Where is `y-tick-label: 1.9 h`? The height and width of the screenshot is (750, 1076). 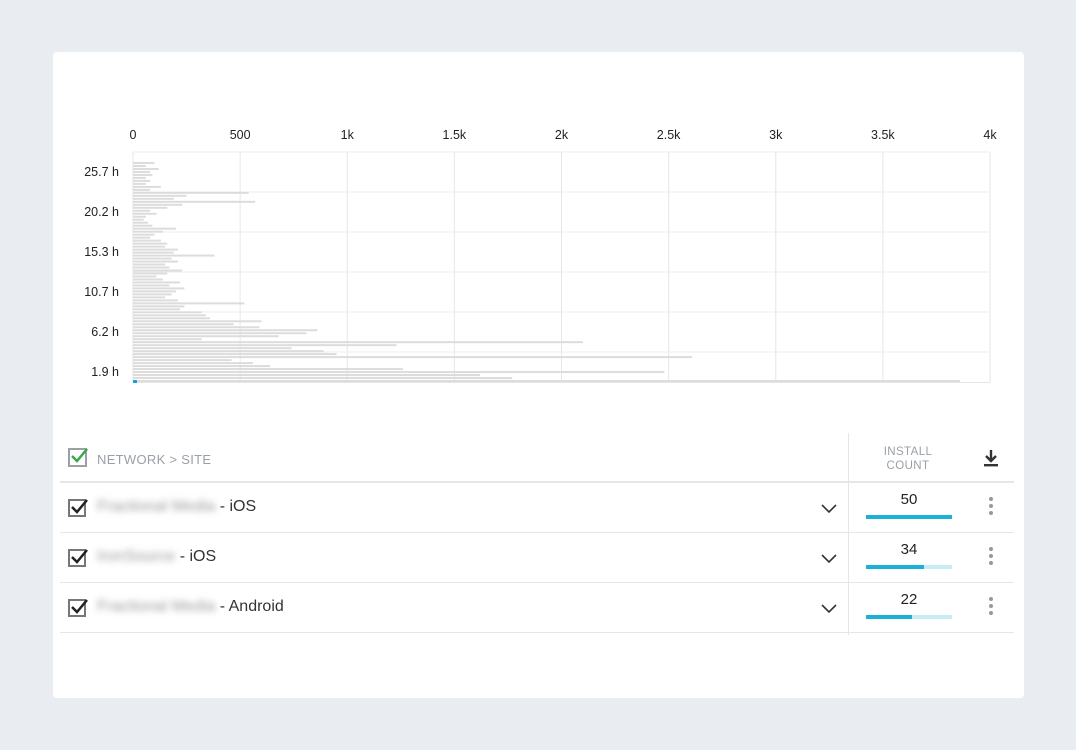
y-tick-label: 1.9 h is located at coordinates (105, 372).